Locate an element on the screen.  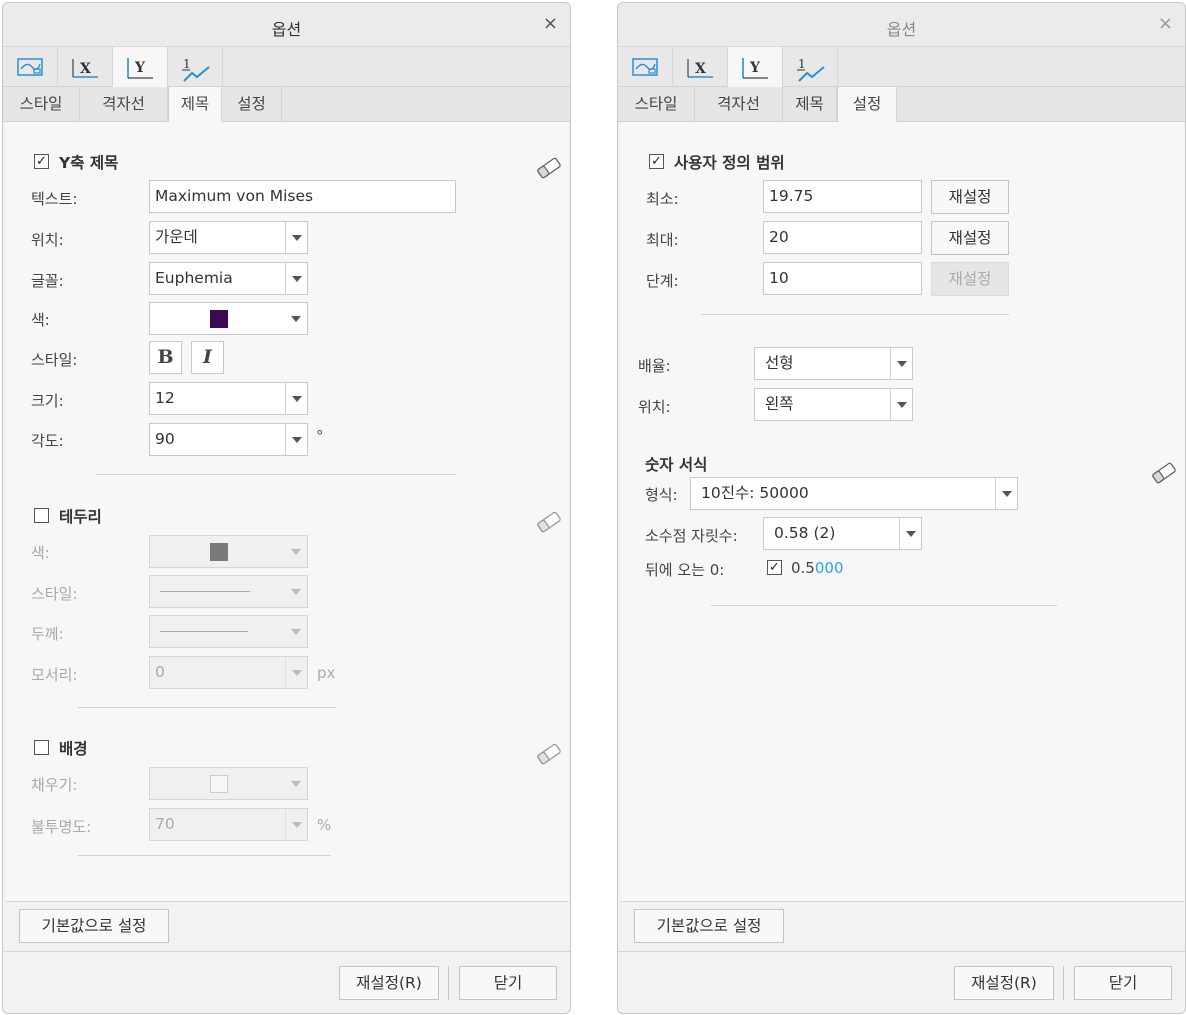
scale-select: 선형 is located at coordinates (833, 363).